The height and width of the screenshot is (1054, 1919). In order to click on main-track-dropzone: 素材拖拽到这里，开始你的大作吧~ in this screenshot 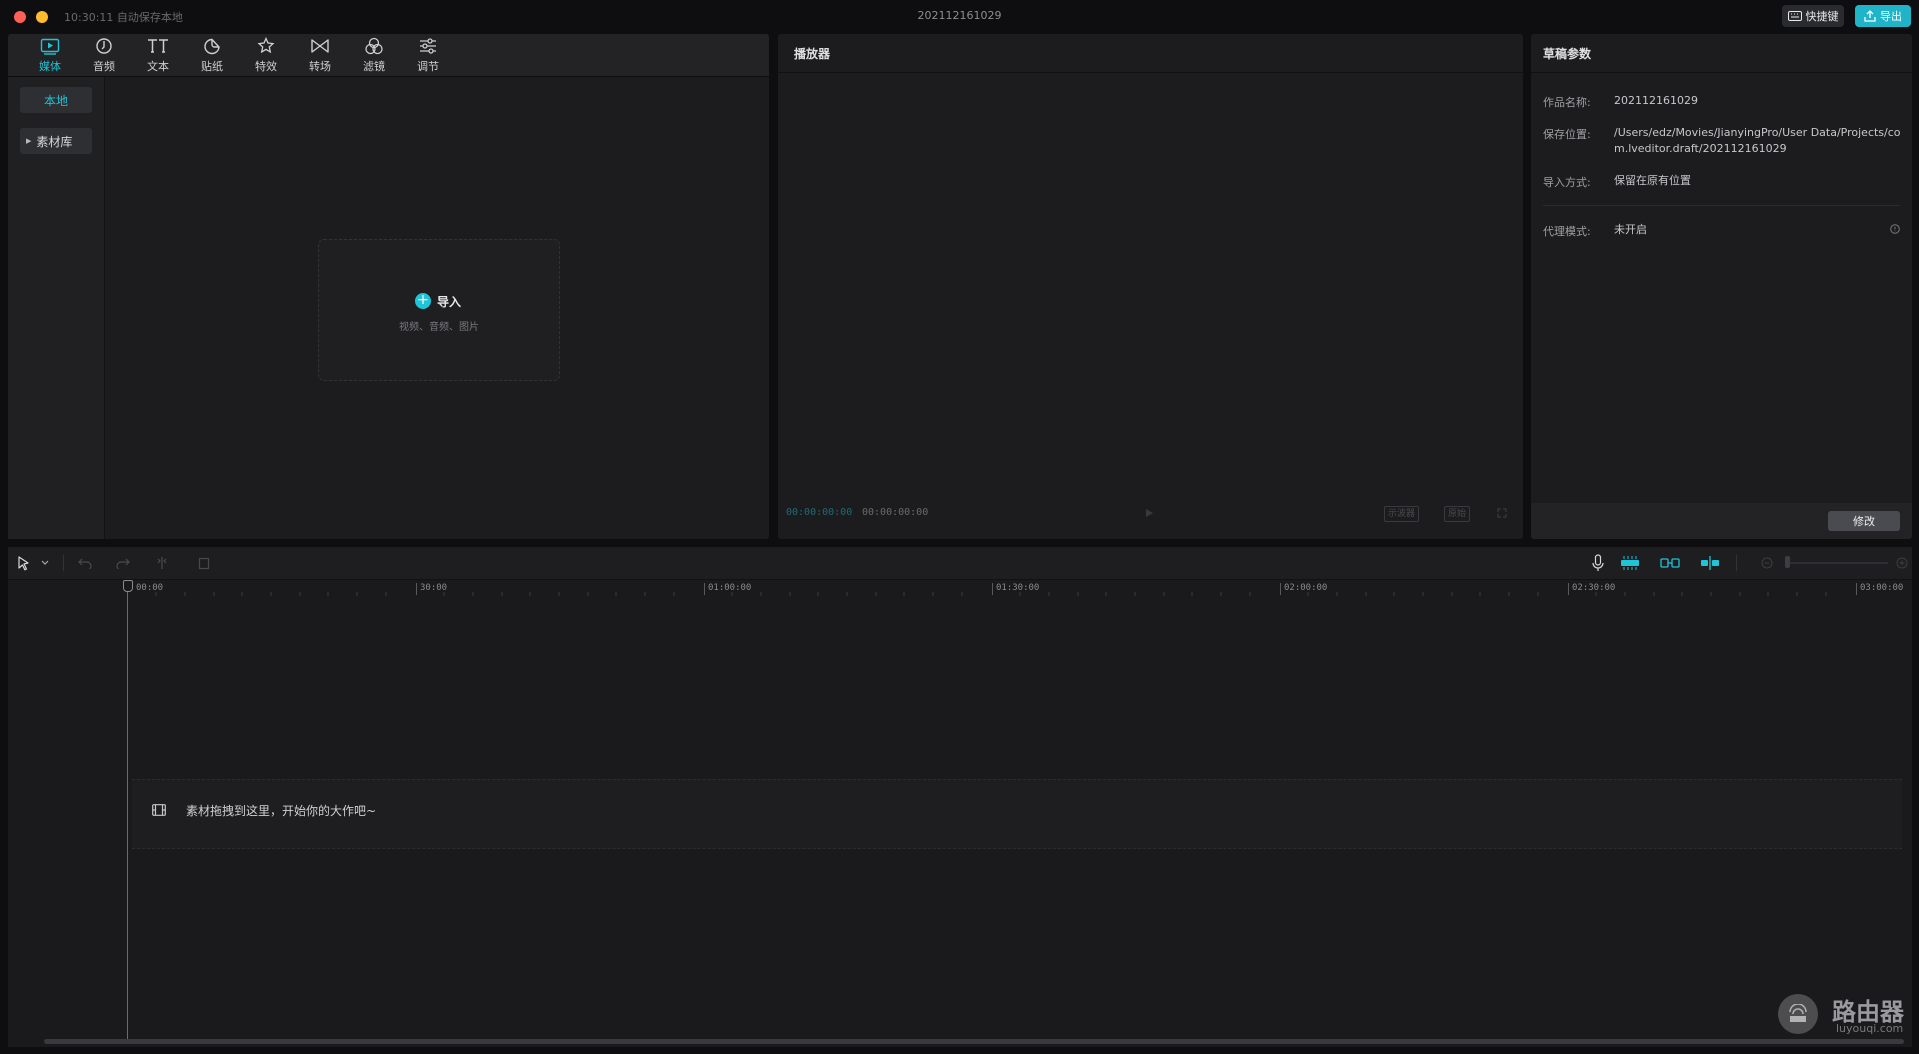, I will do `click(1017, 814)`.